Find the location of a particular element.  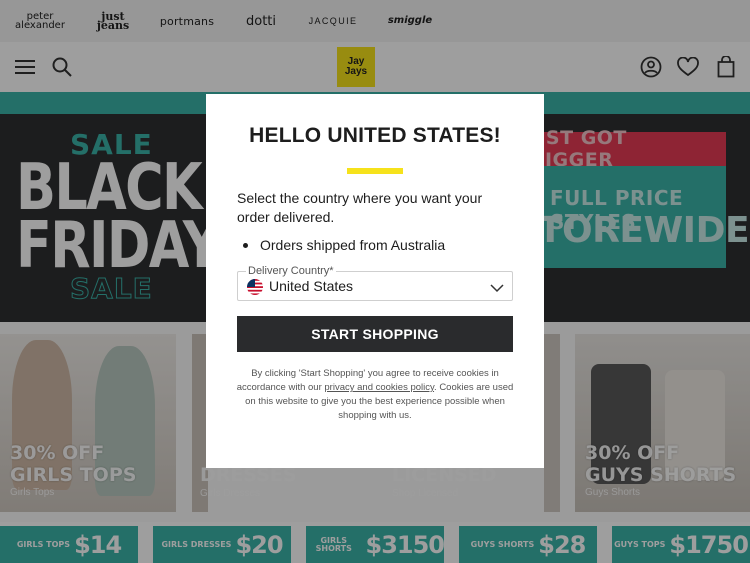

start-shopping-button: START SHOPPING is located at coordinates (375, 334).